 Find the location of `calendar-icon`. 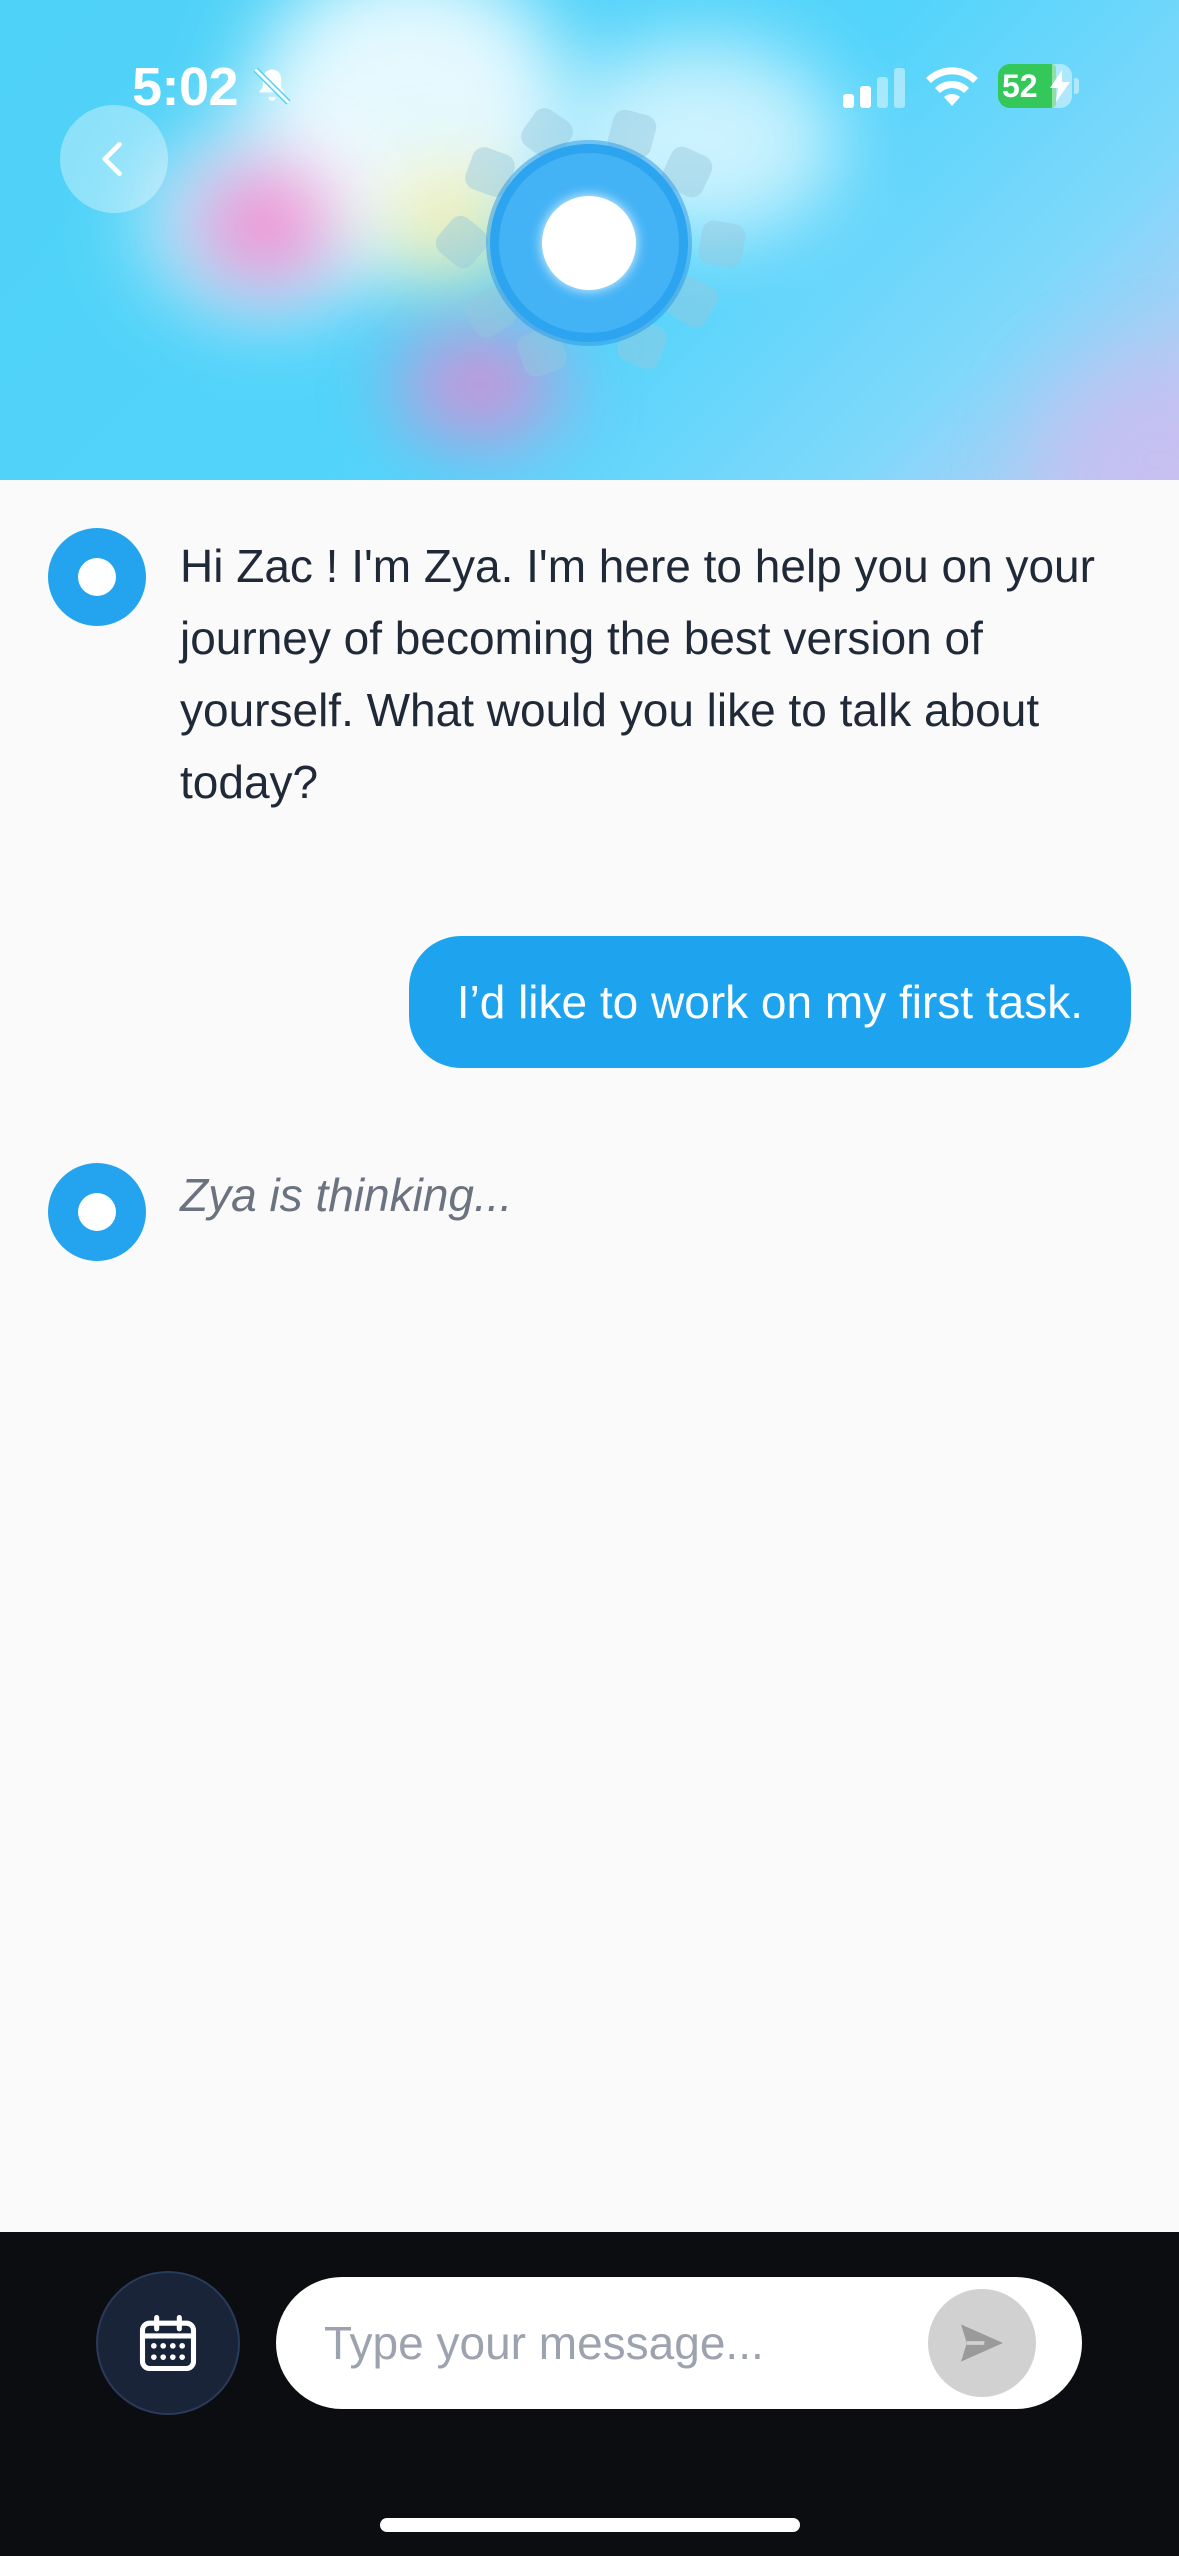

calendar-icon is located at coordinates (168, 2343).